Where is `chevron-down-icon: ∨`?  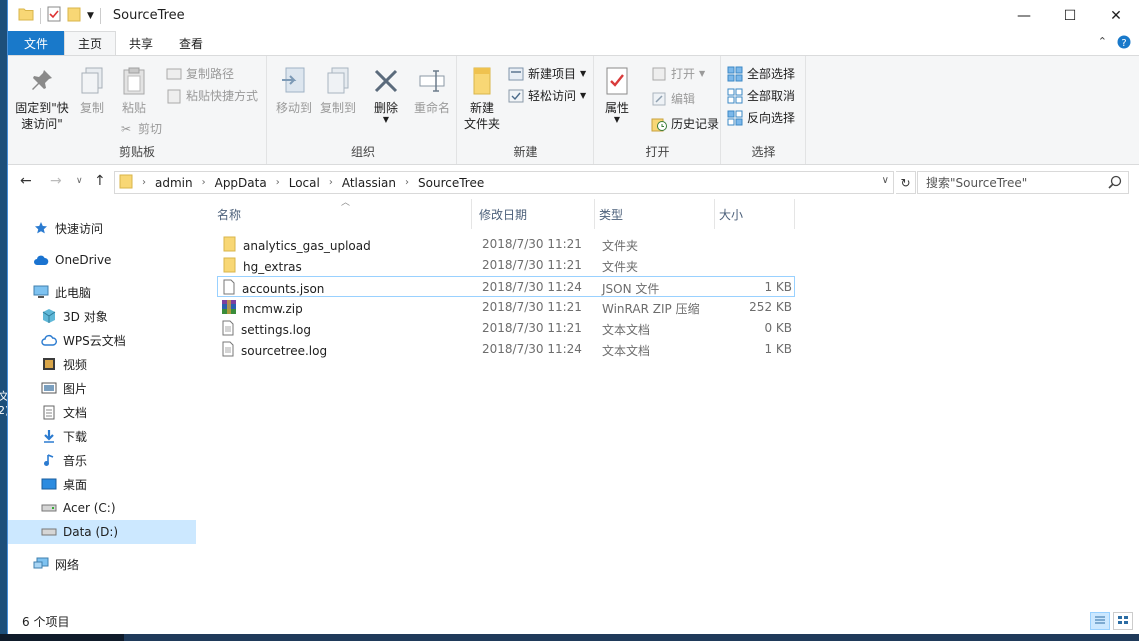
chevron-down-icon: ∨ is located at coordinates (885, 180).